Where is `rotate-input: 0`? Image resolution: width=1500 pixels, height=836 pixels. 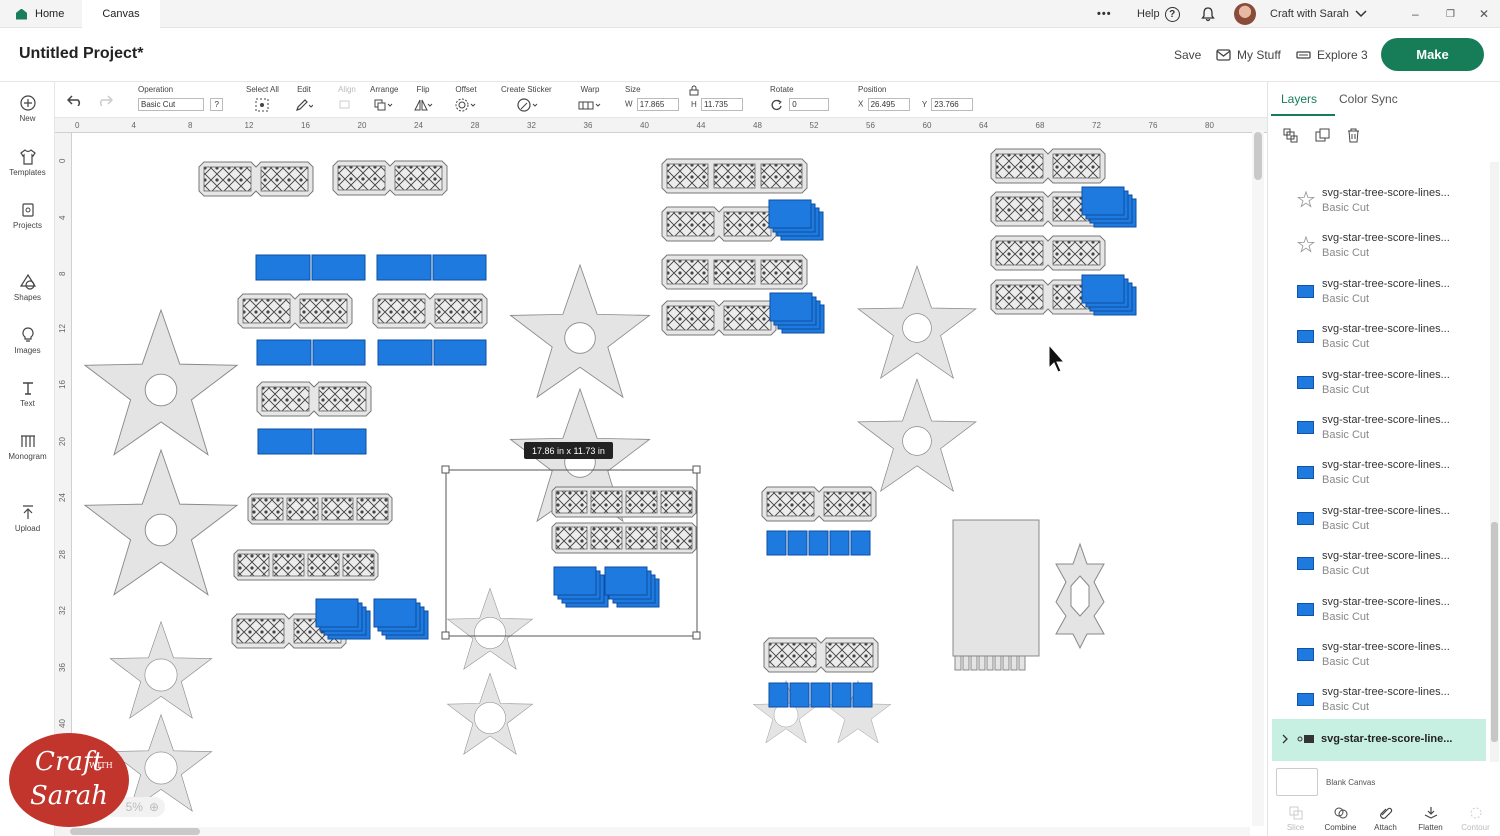 rotate-input: 0 is located at coordinates (809, 104).